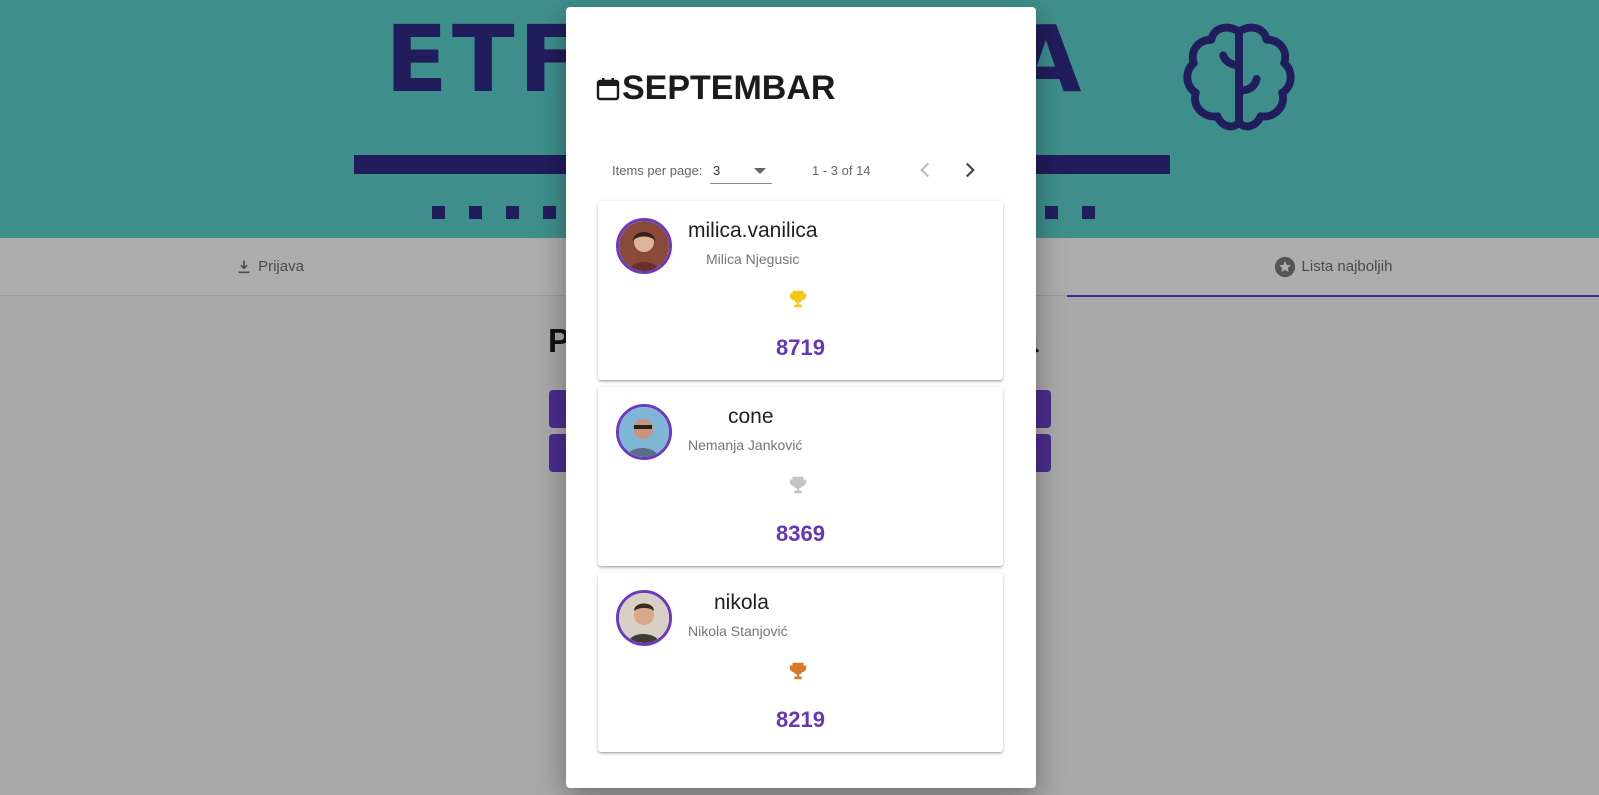 This screenshot has width=1599, height=795. I want to click on leaderboard-card: nikola Nikola Stanjović 8219, so click(800, 662).